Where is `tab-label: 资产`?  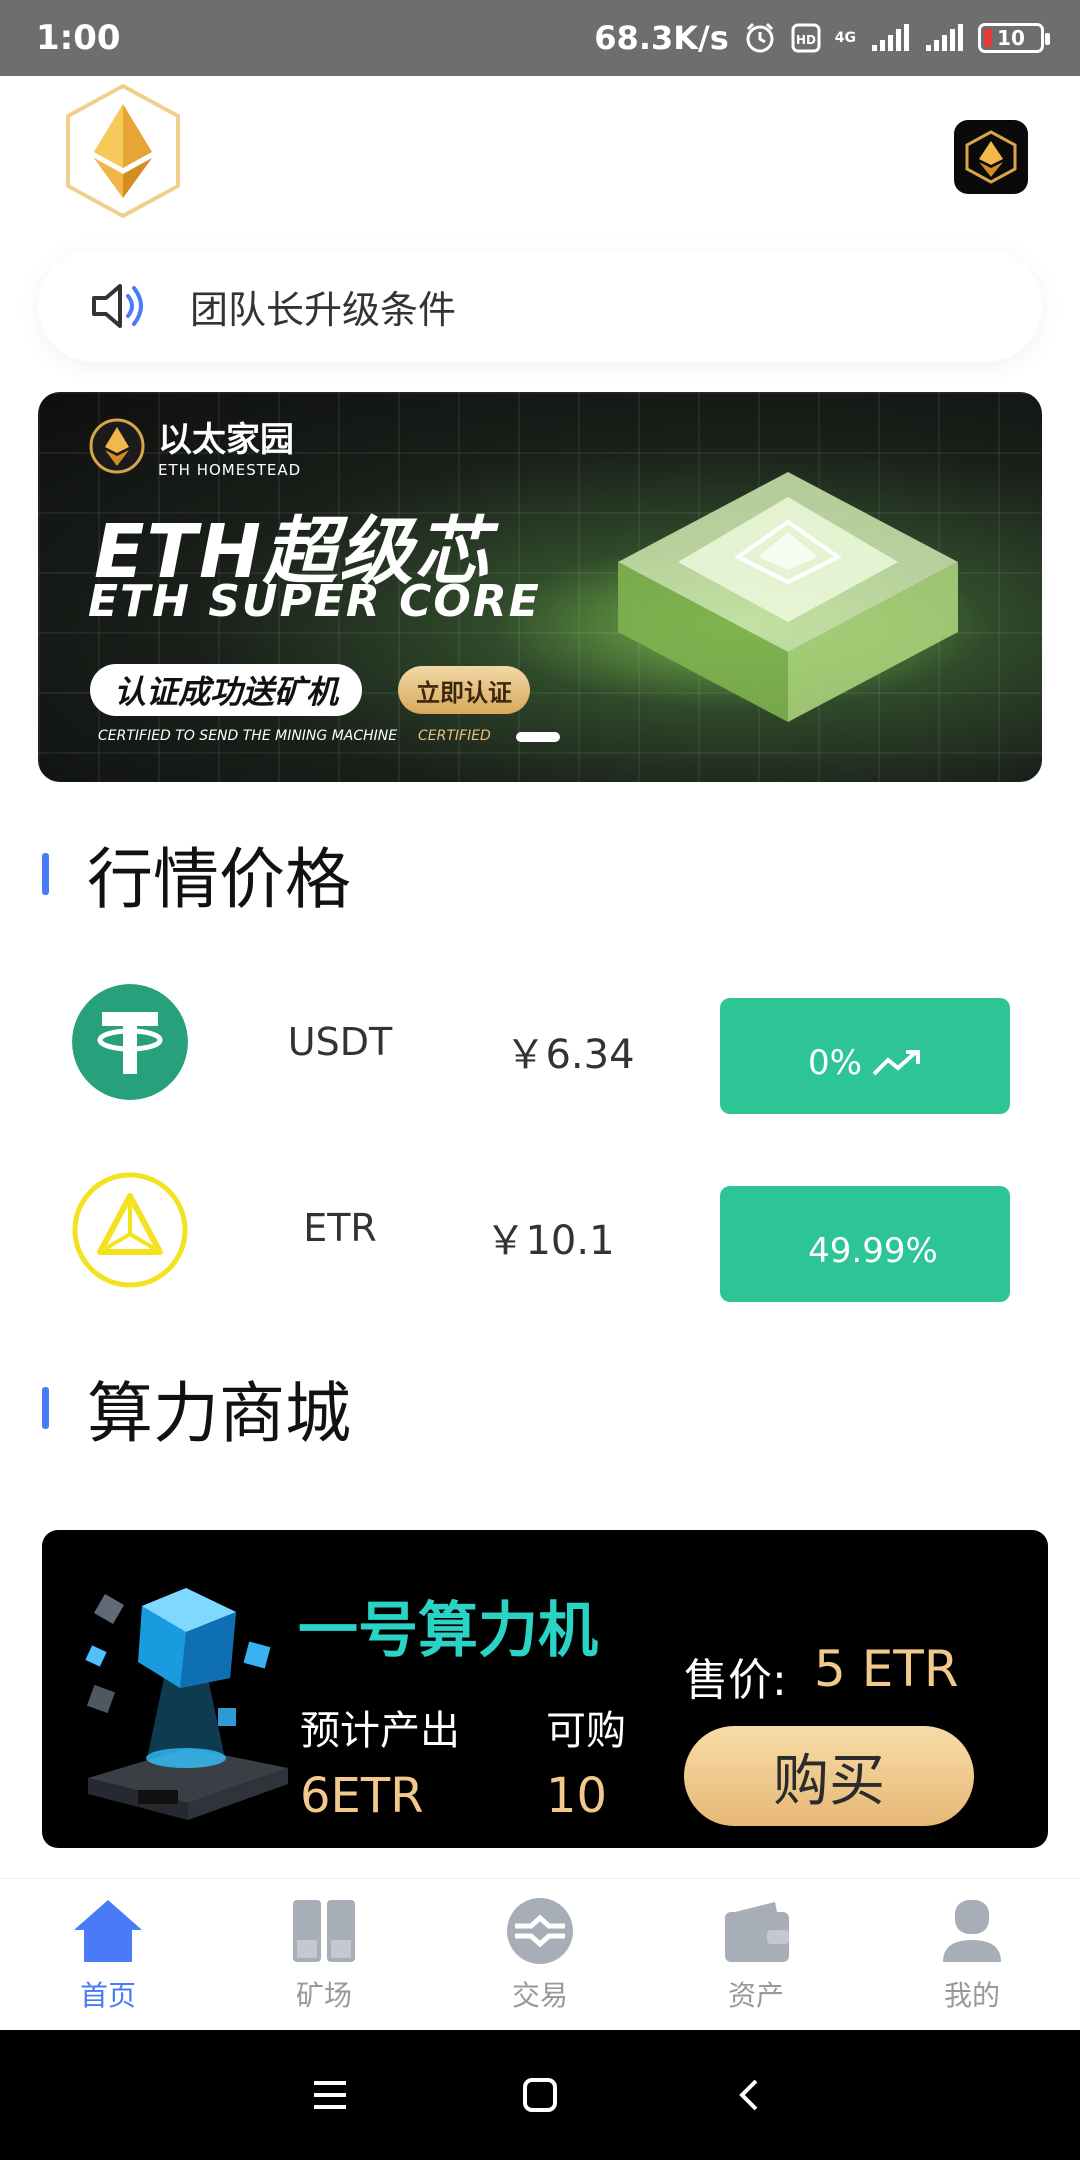
tab-label: 资产 is located at coordinates (755, 1995).